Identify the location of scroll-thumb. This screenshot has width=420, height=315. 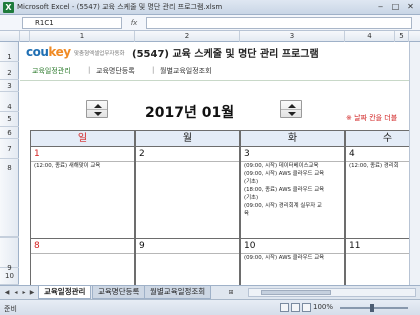
(296, 292).